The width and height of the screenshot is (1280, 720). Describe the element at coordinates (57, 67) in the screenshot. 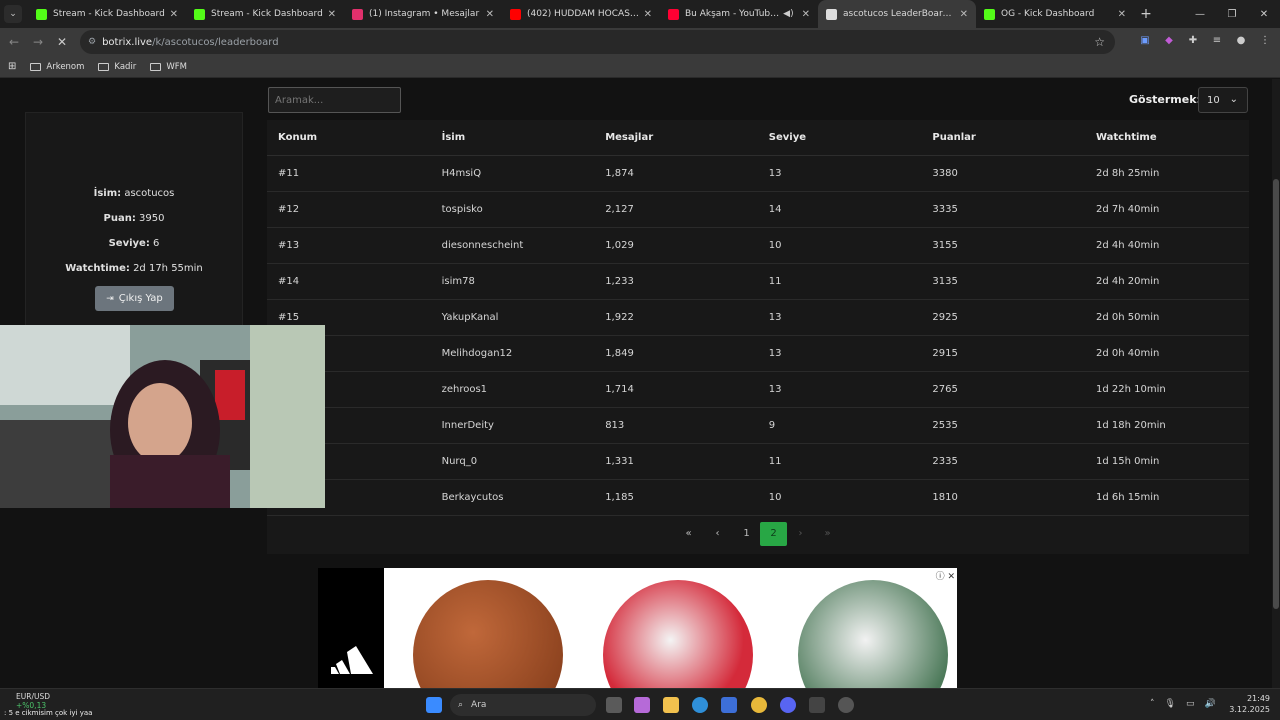

I see `bookmark-arkenom: Arkenom` at that location.